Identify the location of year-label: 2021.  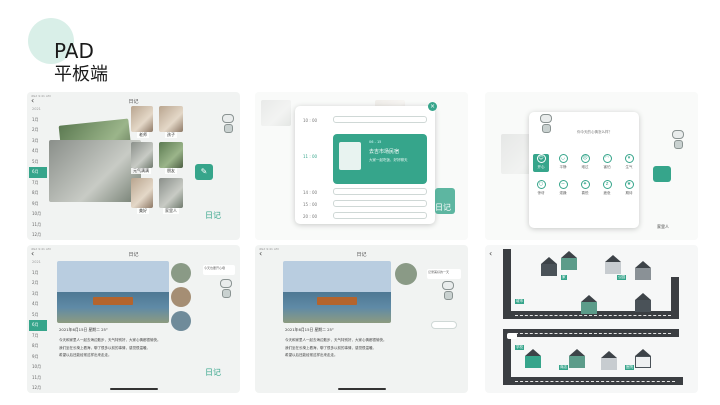
(36, 262).